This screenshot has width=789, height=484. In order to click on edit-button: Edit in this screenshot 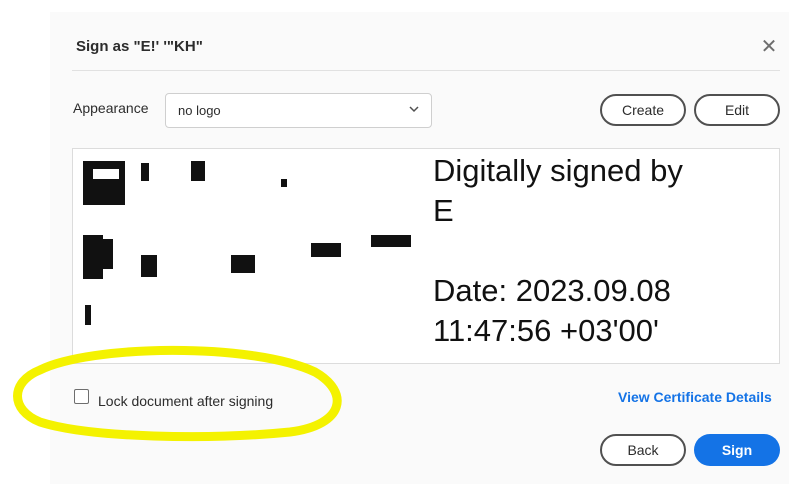, I will do `click(737, 110)`.